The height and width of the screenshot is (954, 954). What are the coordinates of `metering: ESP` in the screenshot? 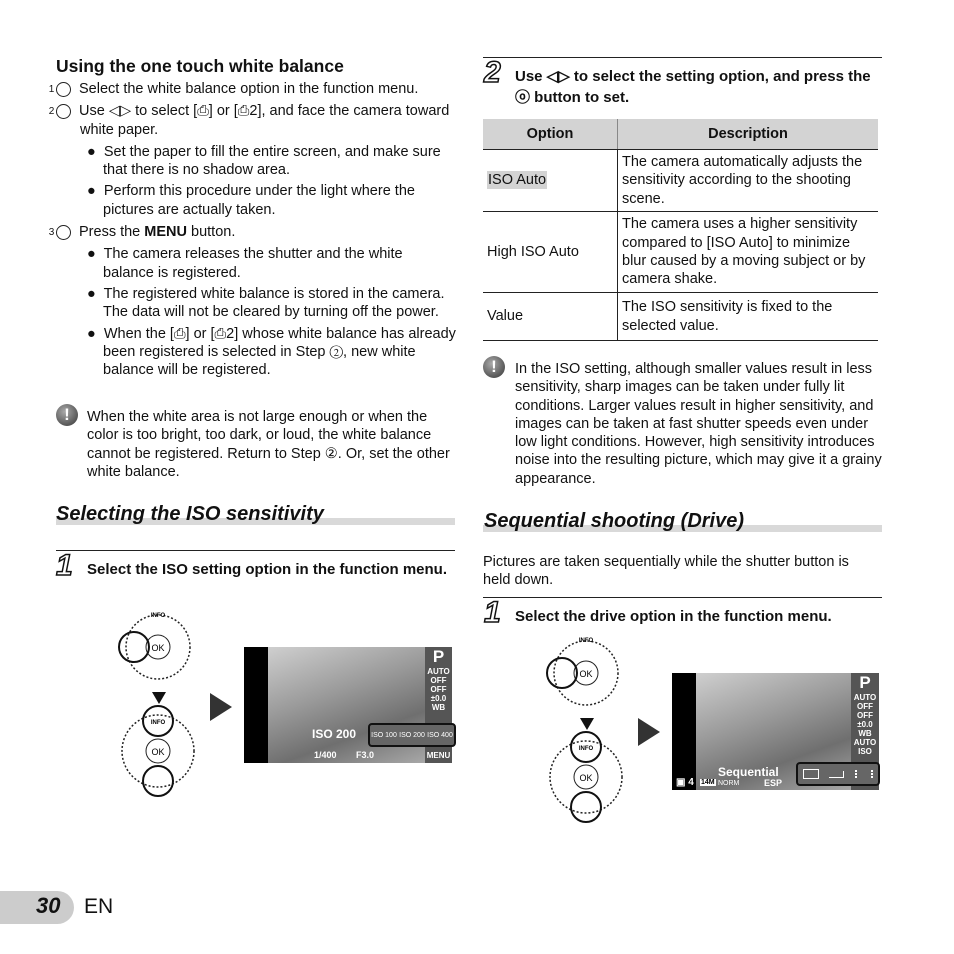 It's located at (773, 783).